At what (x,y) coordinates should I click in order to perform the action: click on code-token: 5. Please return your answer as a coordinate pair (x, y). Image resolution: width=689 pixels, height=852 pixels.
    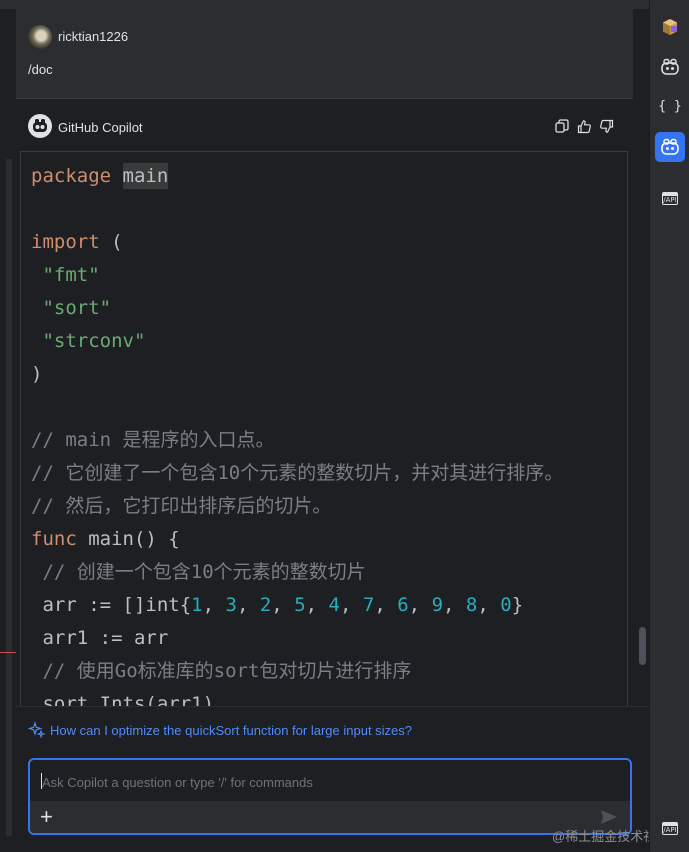
    Looking at the image, I should click on (300, 605).